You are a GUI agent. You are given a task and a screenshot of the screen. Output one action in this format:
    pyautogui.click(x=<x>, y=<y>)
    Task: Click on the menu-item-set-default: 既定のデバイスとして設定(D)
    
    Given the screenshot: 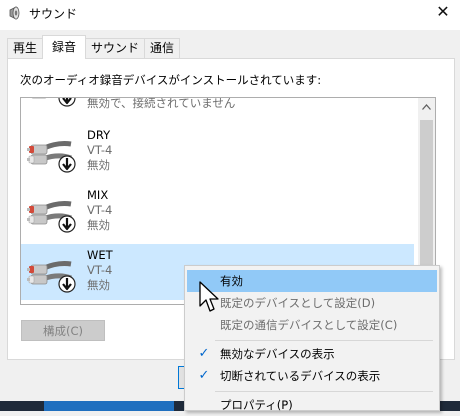 What is the action you would take?
    pyautogui.click(x=312, y=303)
    